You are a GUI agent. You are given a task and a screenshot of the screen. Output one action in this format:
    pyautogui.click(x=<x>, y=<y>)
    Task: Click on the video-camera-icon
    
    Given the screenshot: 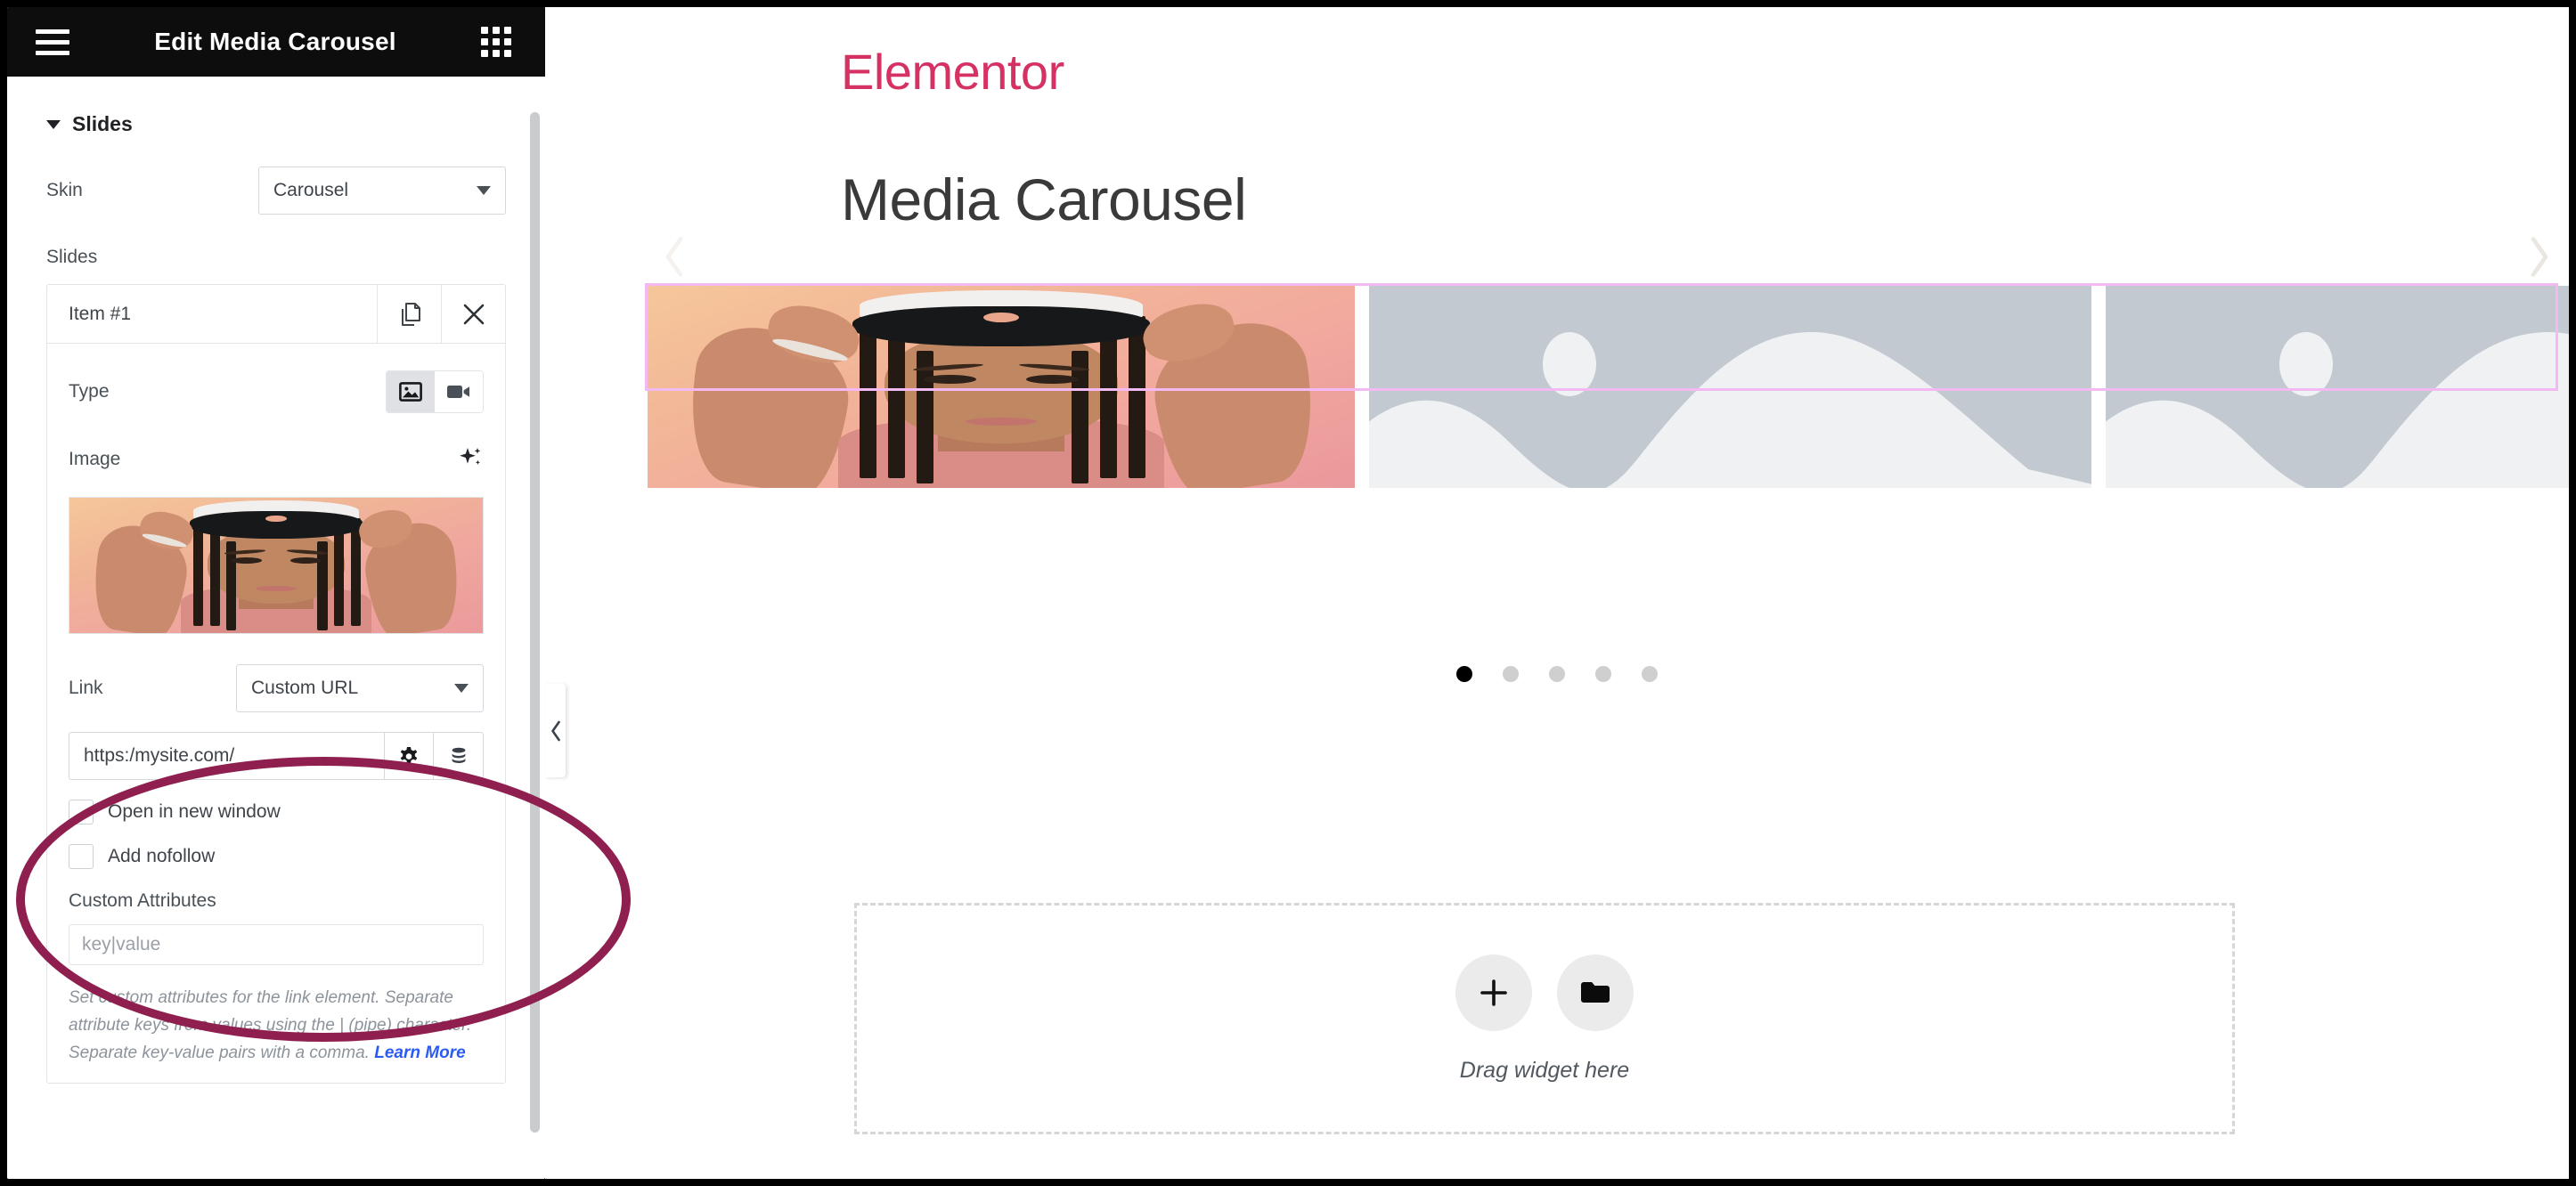 What is the action you would take?
    pyautogui.click(x=458, y=392)
    